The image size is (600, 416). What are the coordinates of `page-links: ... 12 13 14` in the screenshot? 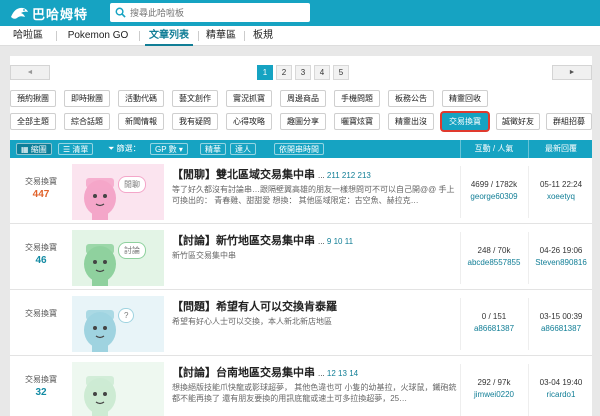 It's located at (338, 373).